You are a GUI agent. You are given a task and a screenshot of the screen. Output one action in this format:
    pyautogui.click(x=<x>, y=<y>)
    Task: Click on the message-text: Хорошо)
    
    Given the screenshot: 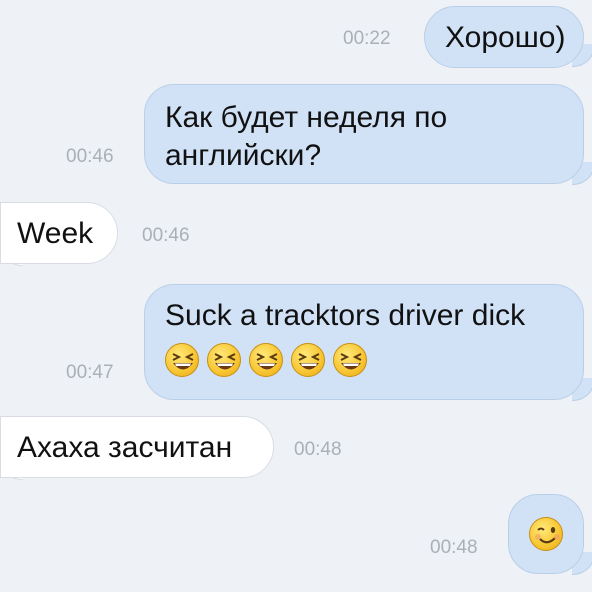 What is the action you would take?
    pyautogui.click(x=505, y=37)
    